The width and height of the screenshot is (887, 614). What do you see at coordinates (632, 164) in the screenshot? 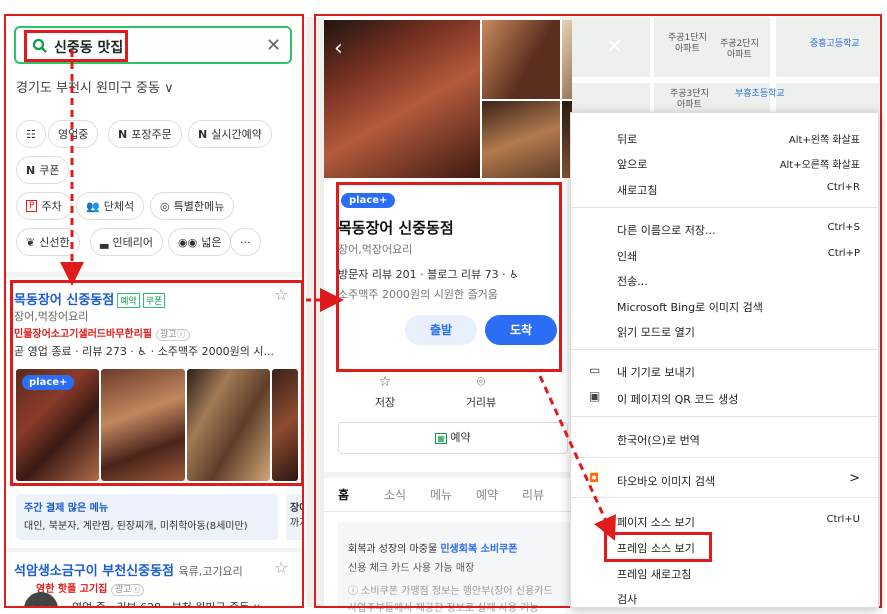
I see `menu-item-forward: 앞으로` at bounding box center [632, 164].